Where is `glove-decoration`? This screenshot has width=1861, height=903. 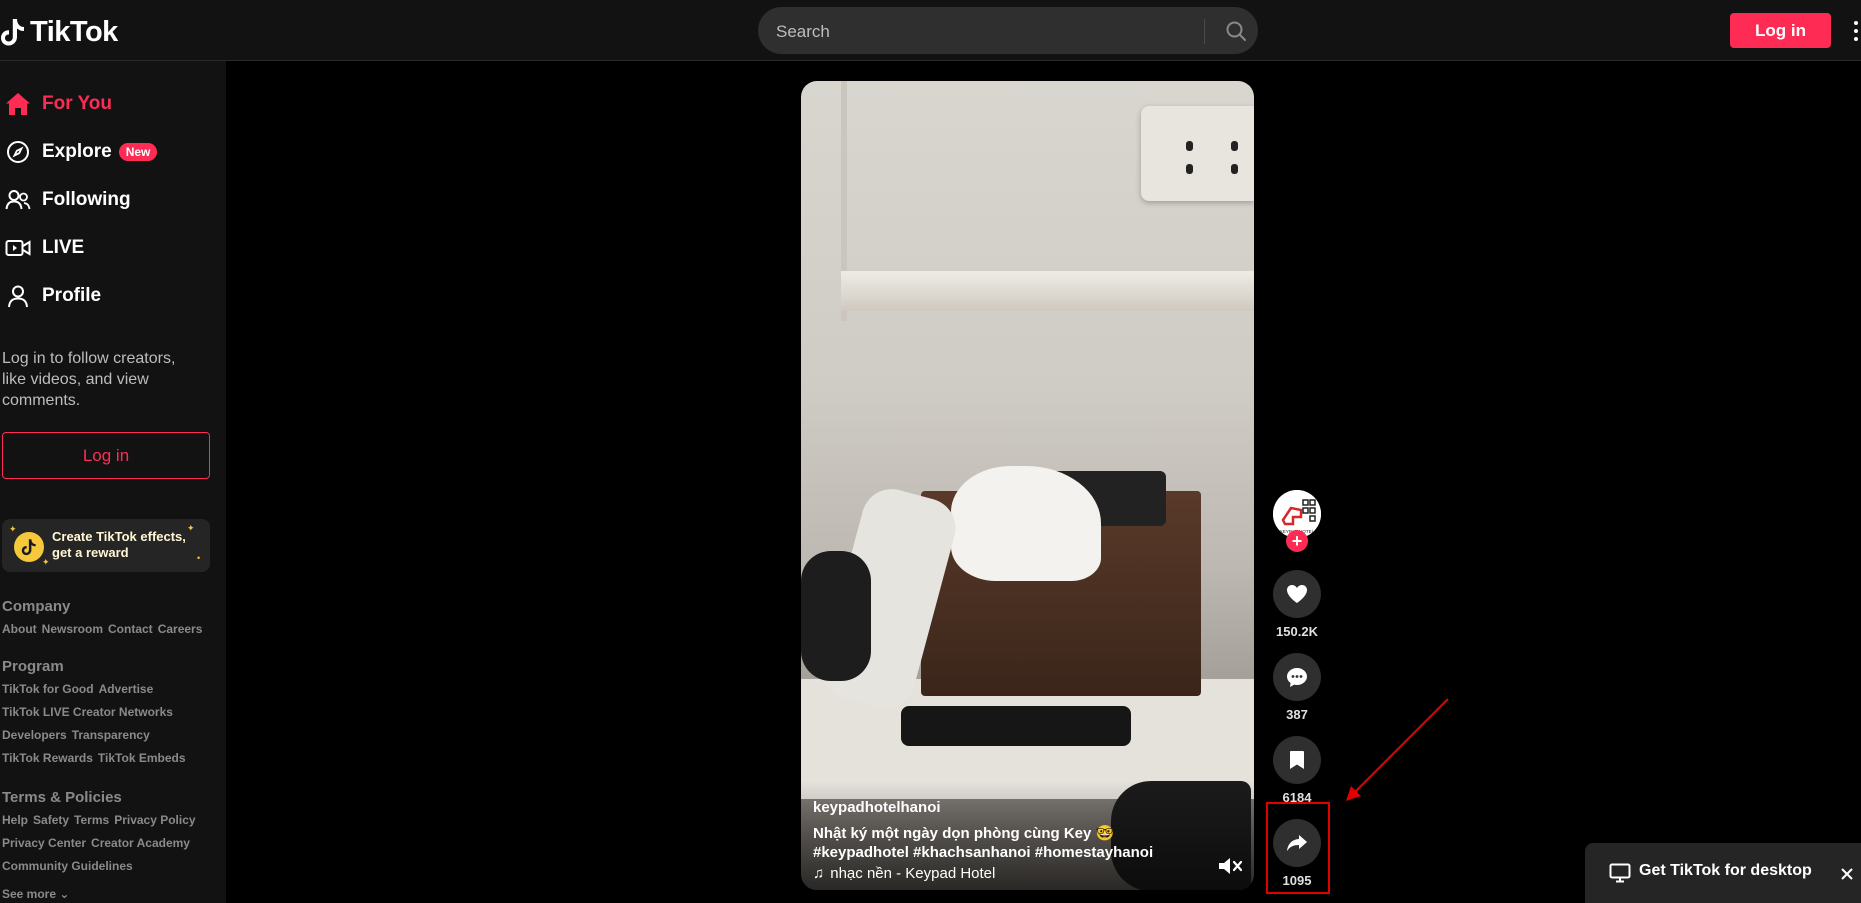 glove-decoration is located at coordinates (836, 616).